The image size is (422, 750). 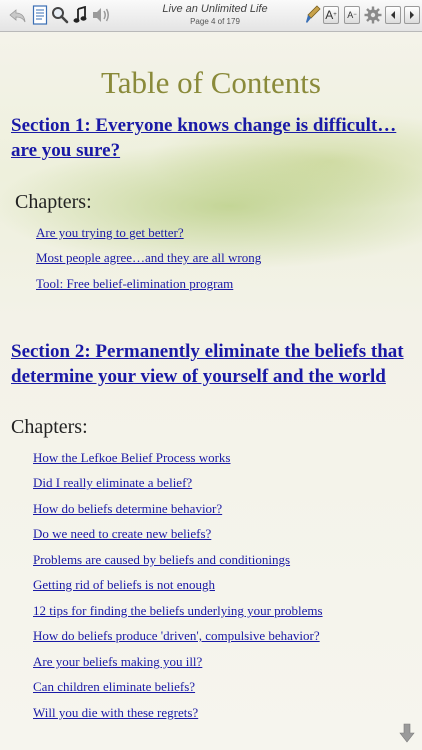 What do you see at coordinates (80, 15) in the screenshot?
I see `music-note-icon` at bounding box center [80, 15].